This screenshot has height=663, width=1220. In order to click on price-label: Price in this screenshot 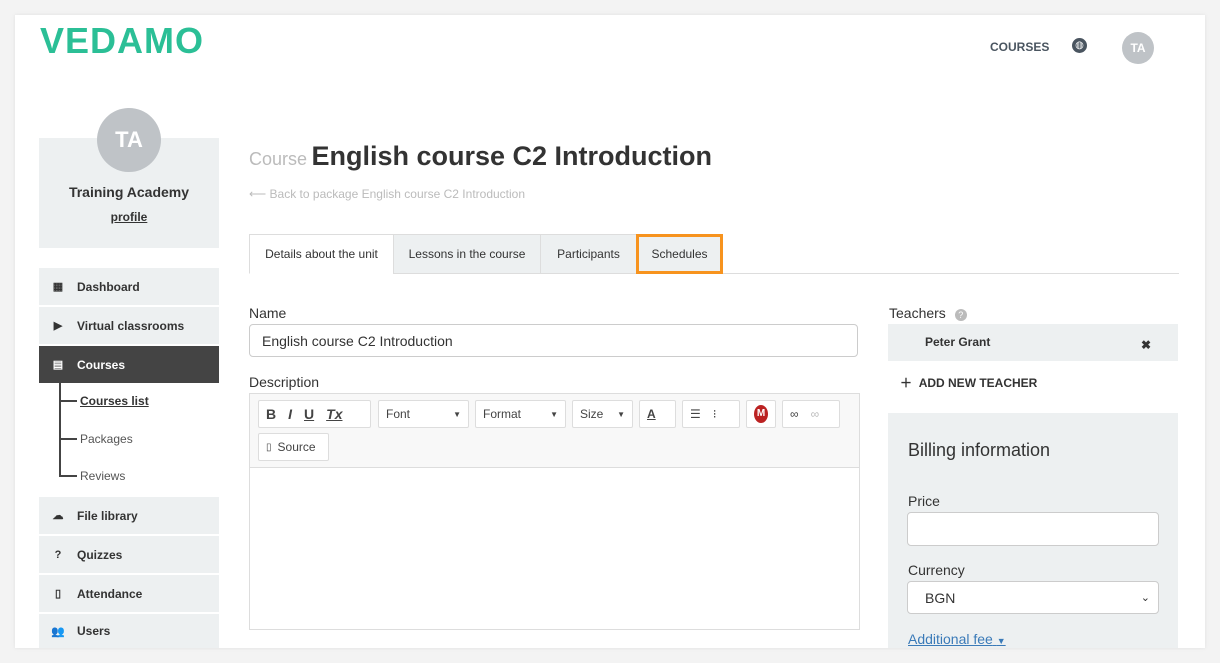, I will do `click(924, 501)`.